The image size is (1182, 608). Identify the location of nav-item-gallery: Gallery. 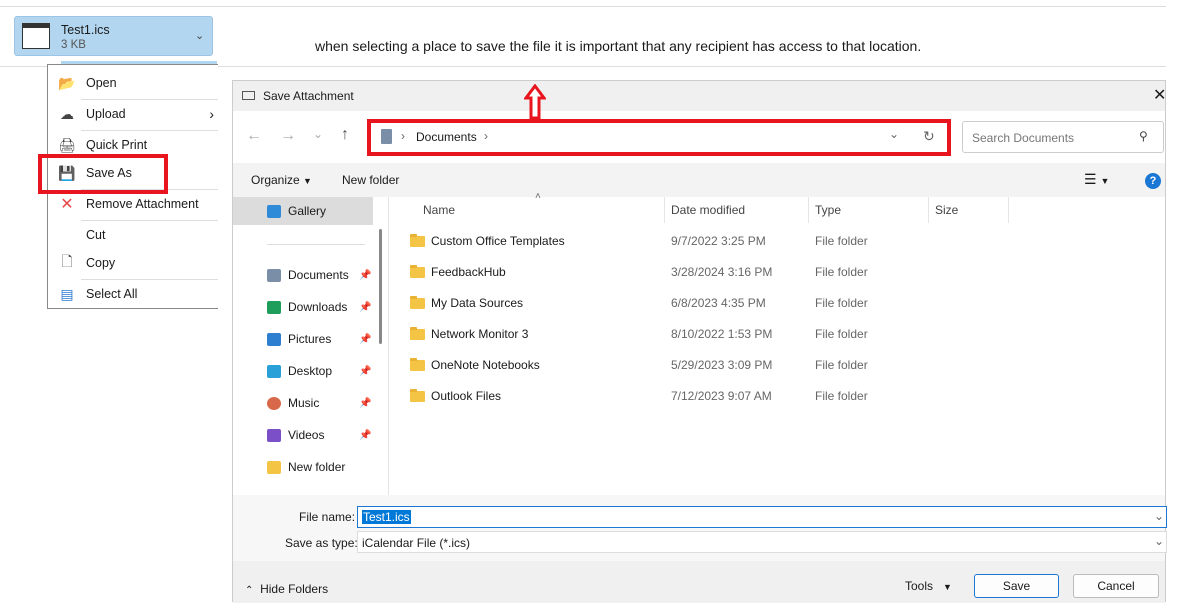
(303, 211).